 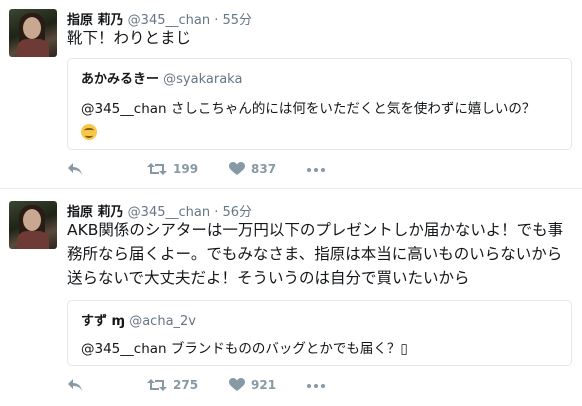 I want to click on like-count: 921, so click(x=264, y=385).